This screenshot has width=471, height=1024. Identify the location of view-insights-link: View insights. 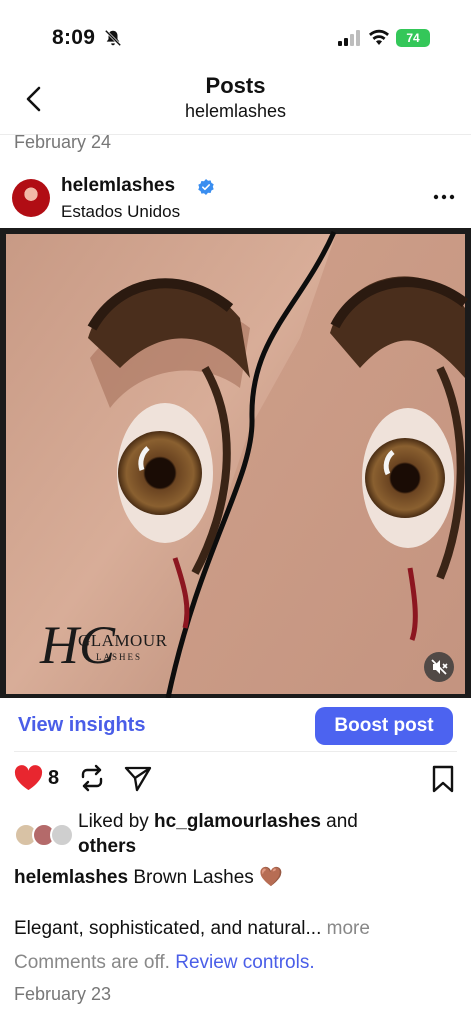
(81, 725).